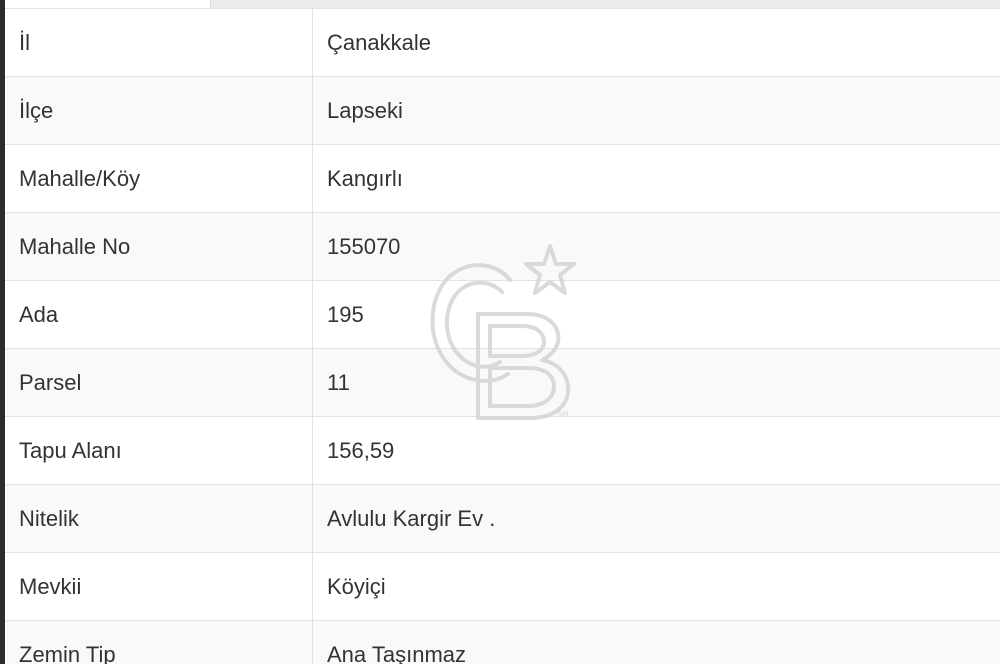 The image size is (1000, 664). Describe the element at coordinates (159, 42) in the screenshot. I see `row-label: İl` at that location.